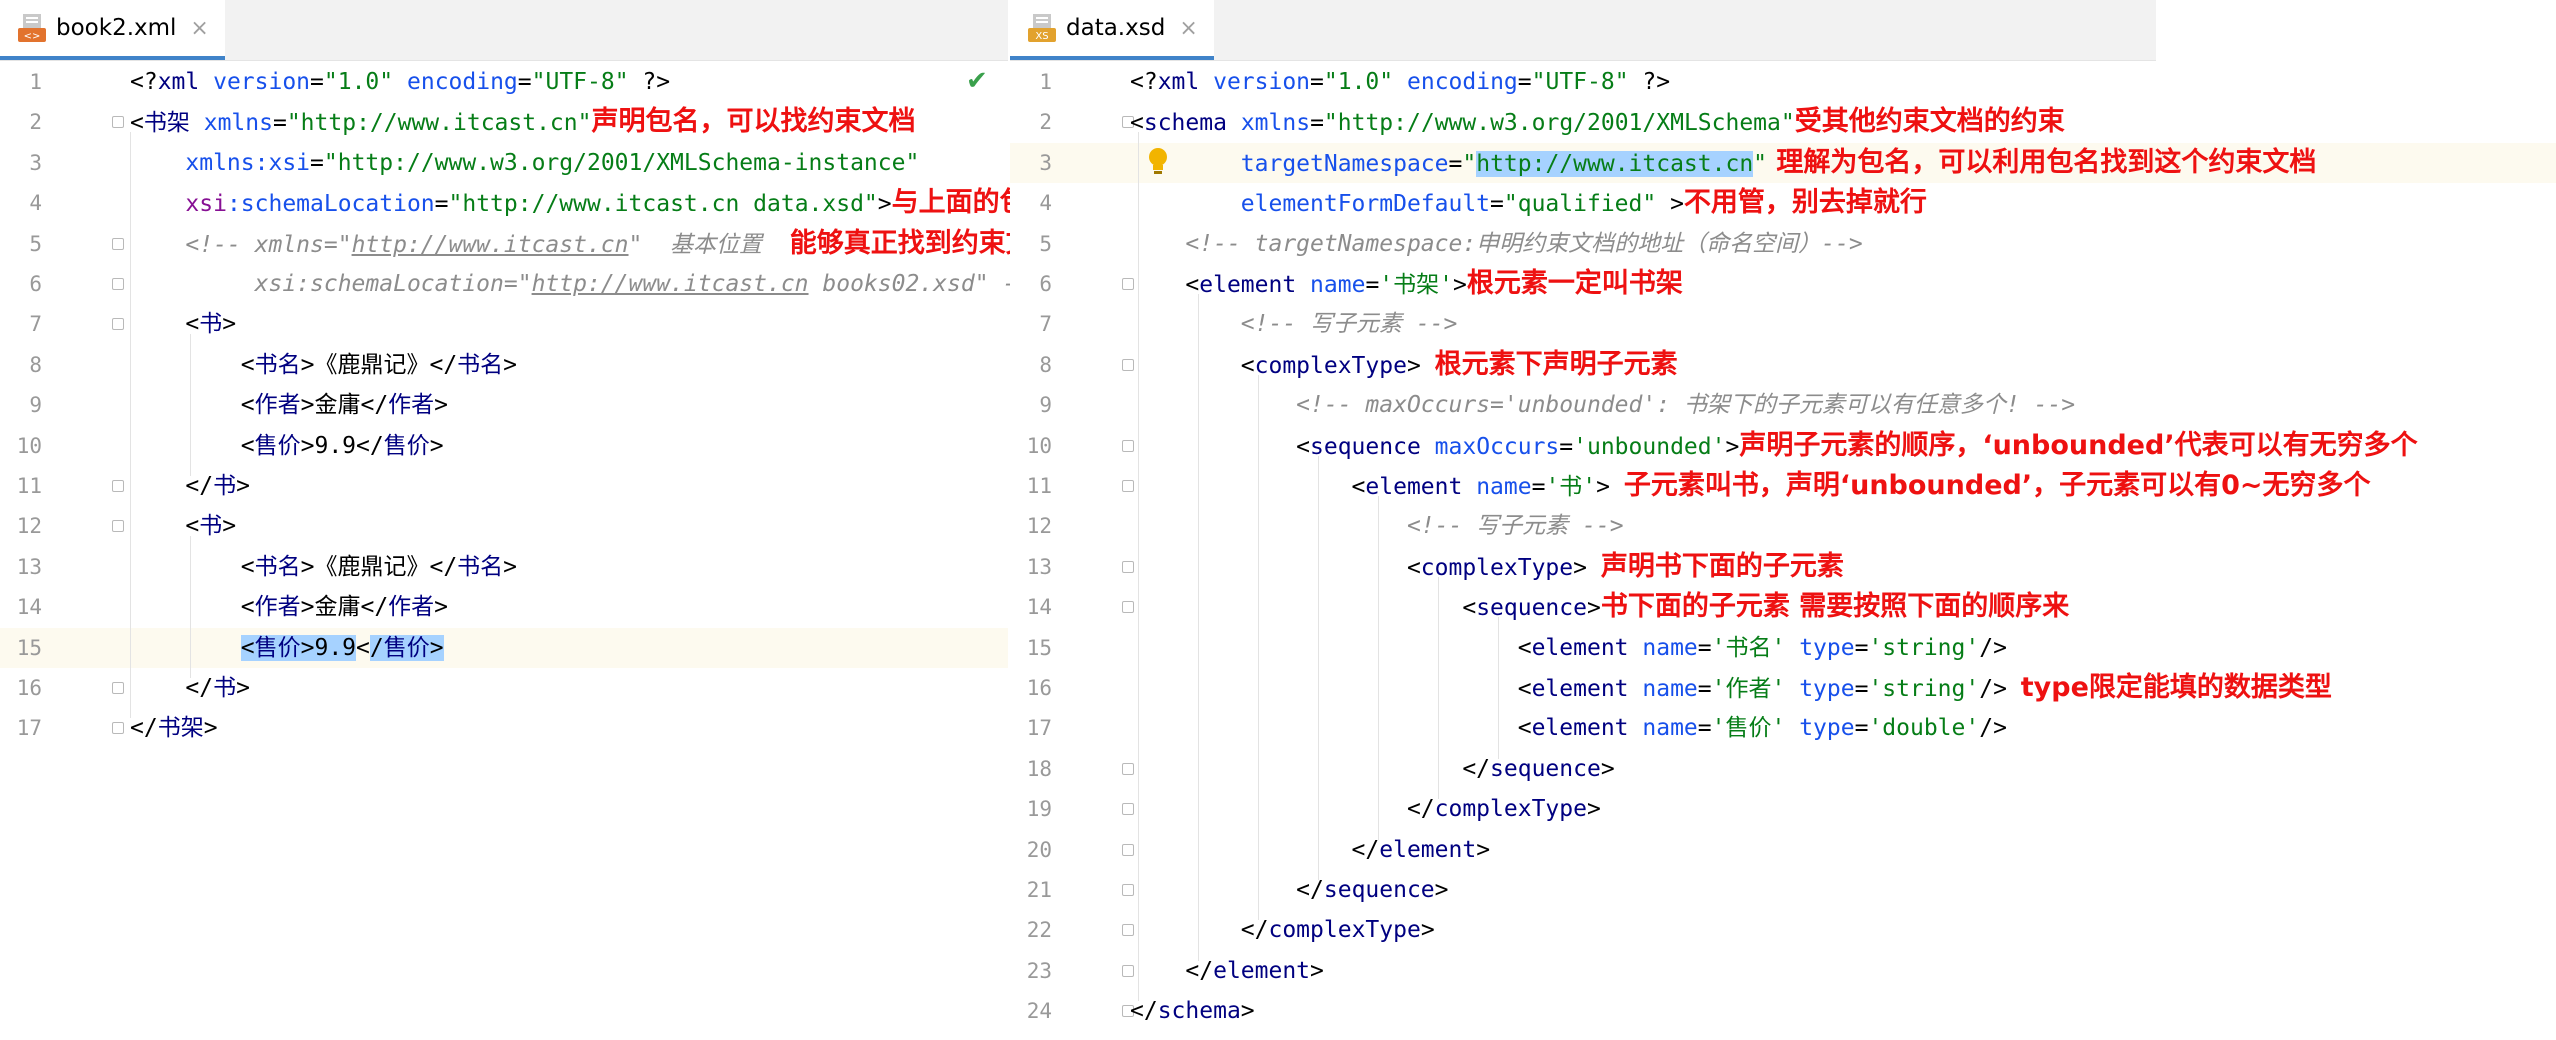 Image resolution: width=2556 pixels, height=1040 pixels. I want to click on code-punct: ?>, so click(649, 82).